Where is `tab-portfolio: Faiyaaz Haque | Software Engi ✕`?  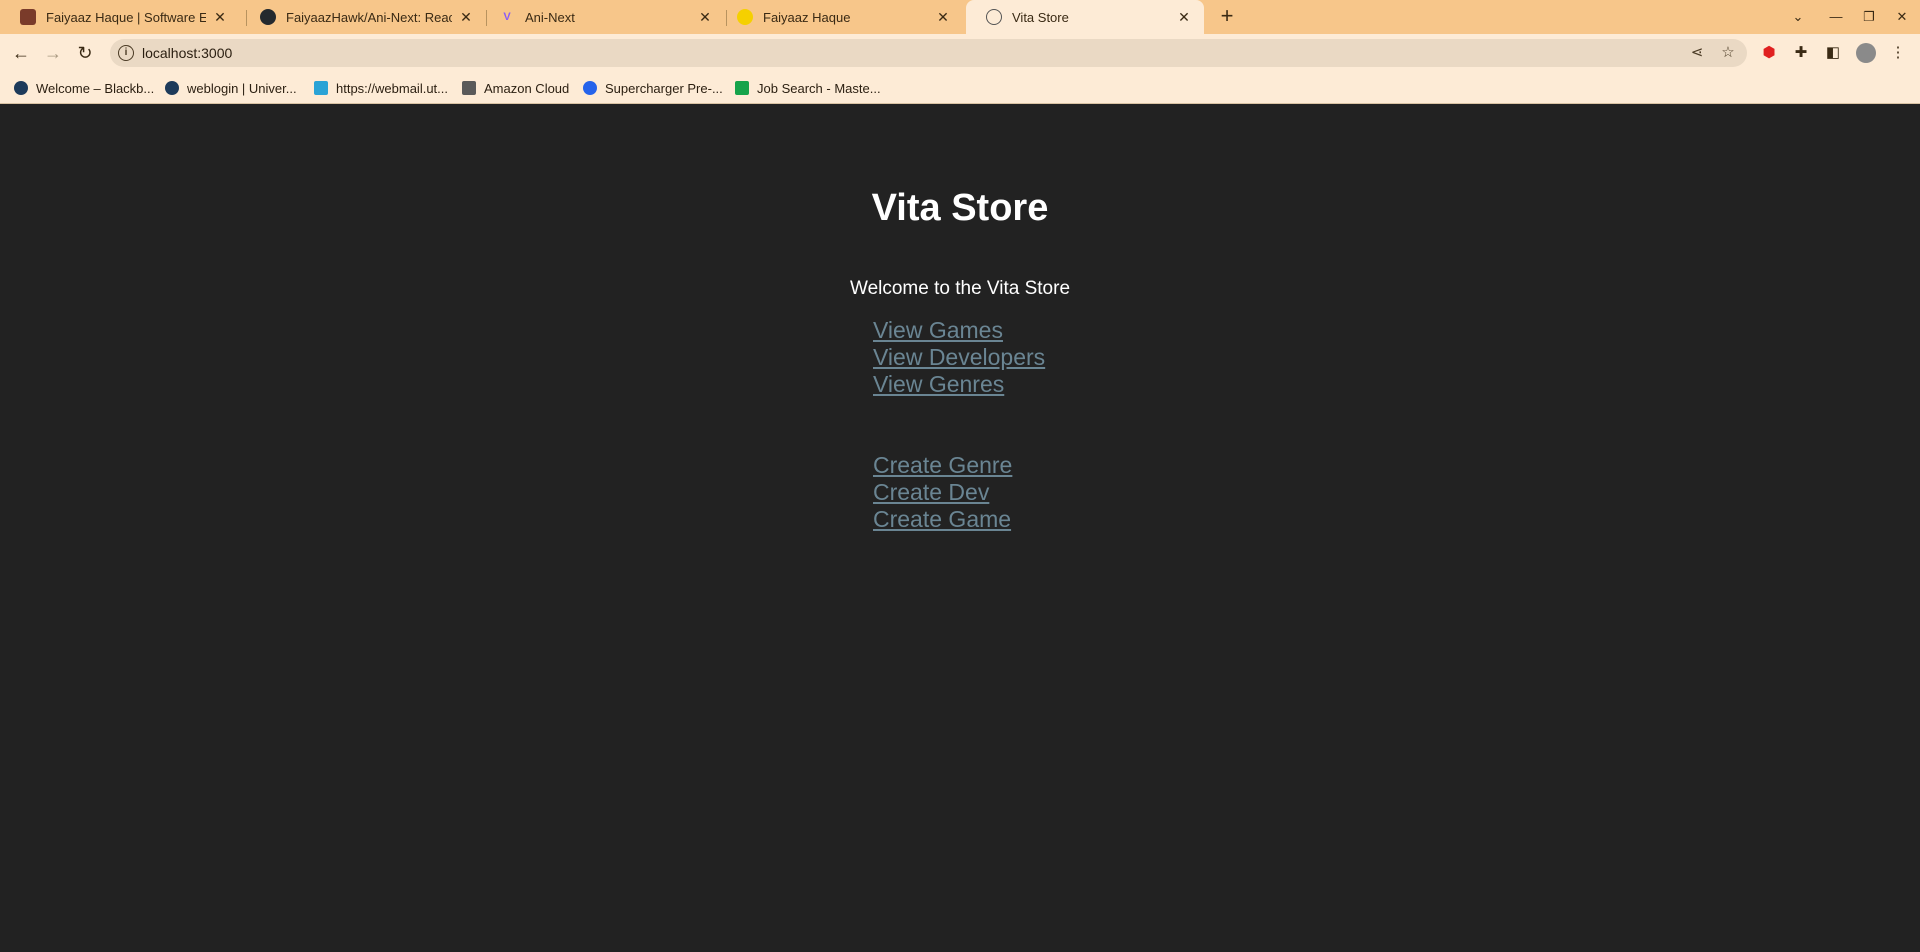
tab-portfolio: Faiyaaz Haque | Software Engi ✕ is located at coordinates (120, 17).